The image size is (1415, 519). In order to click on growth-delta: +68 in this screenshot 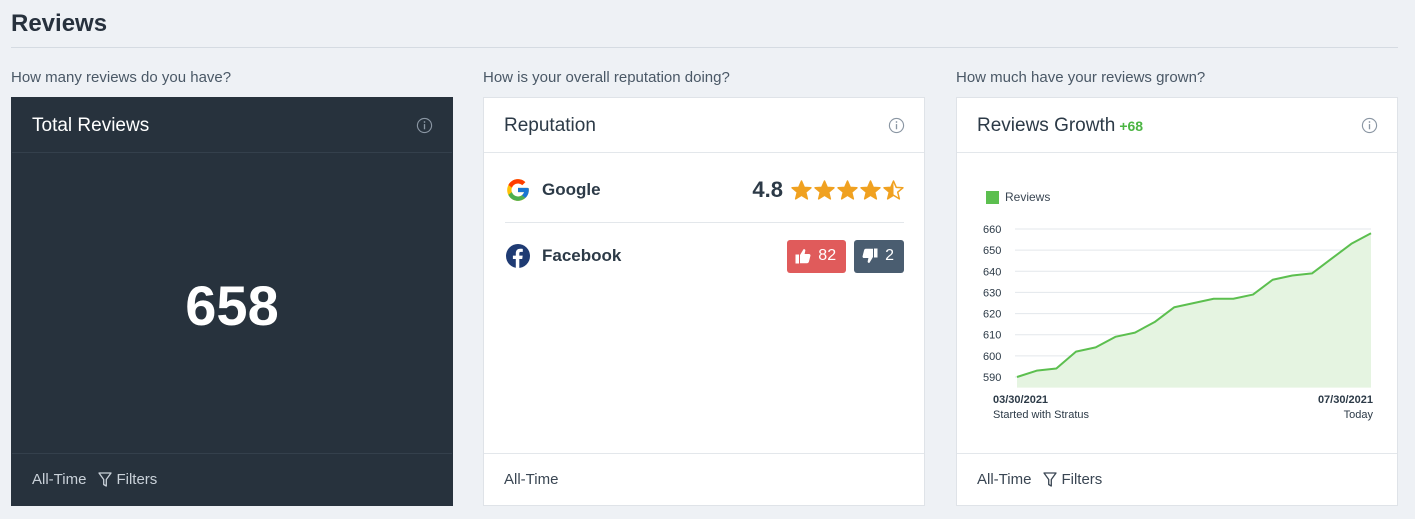, I will do `click(1131, 126)`.